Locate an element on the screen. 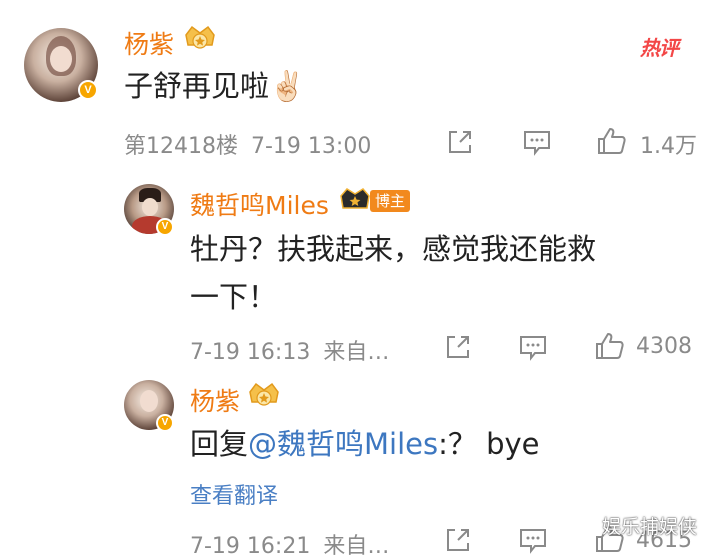 The image size is (720, 560). reply-author: 魏哲鸣Miles is located at coordinates (259, 204).